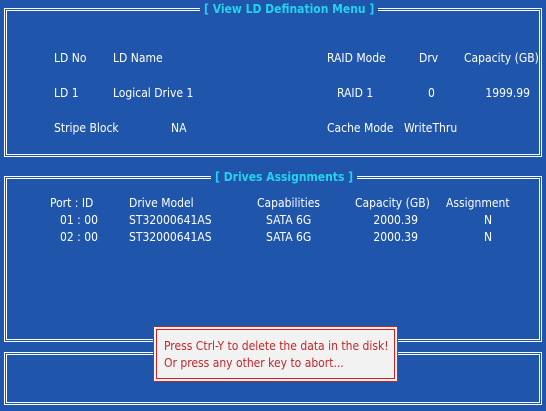 This screenshot has height=411, width=546. Describe the element at coordinates (289, 9) in the screenshot. I see `ld-panel-title: [ View LD Defination Menu ]` at that location.